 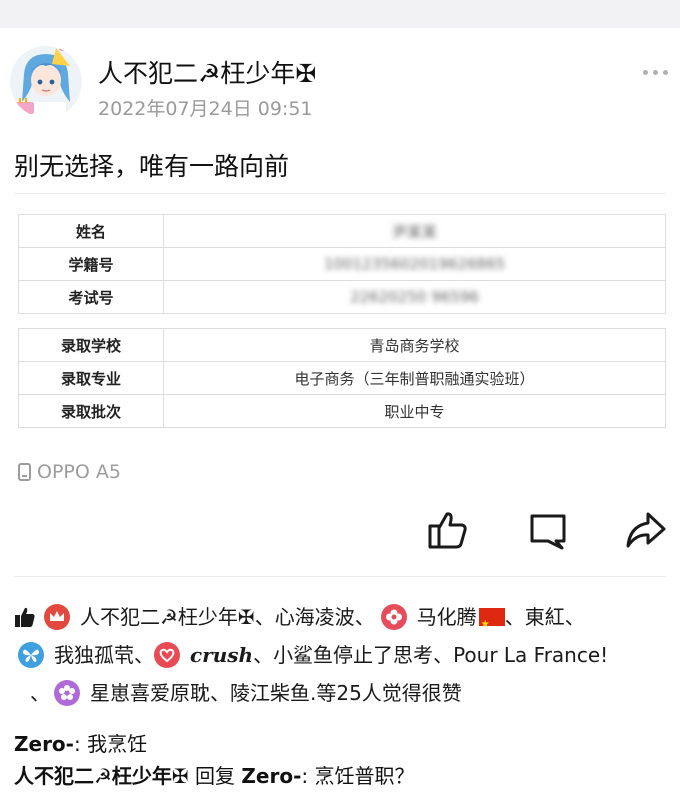 I want to click on table-value: 尹某某, so click(x=414, y=231).